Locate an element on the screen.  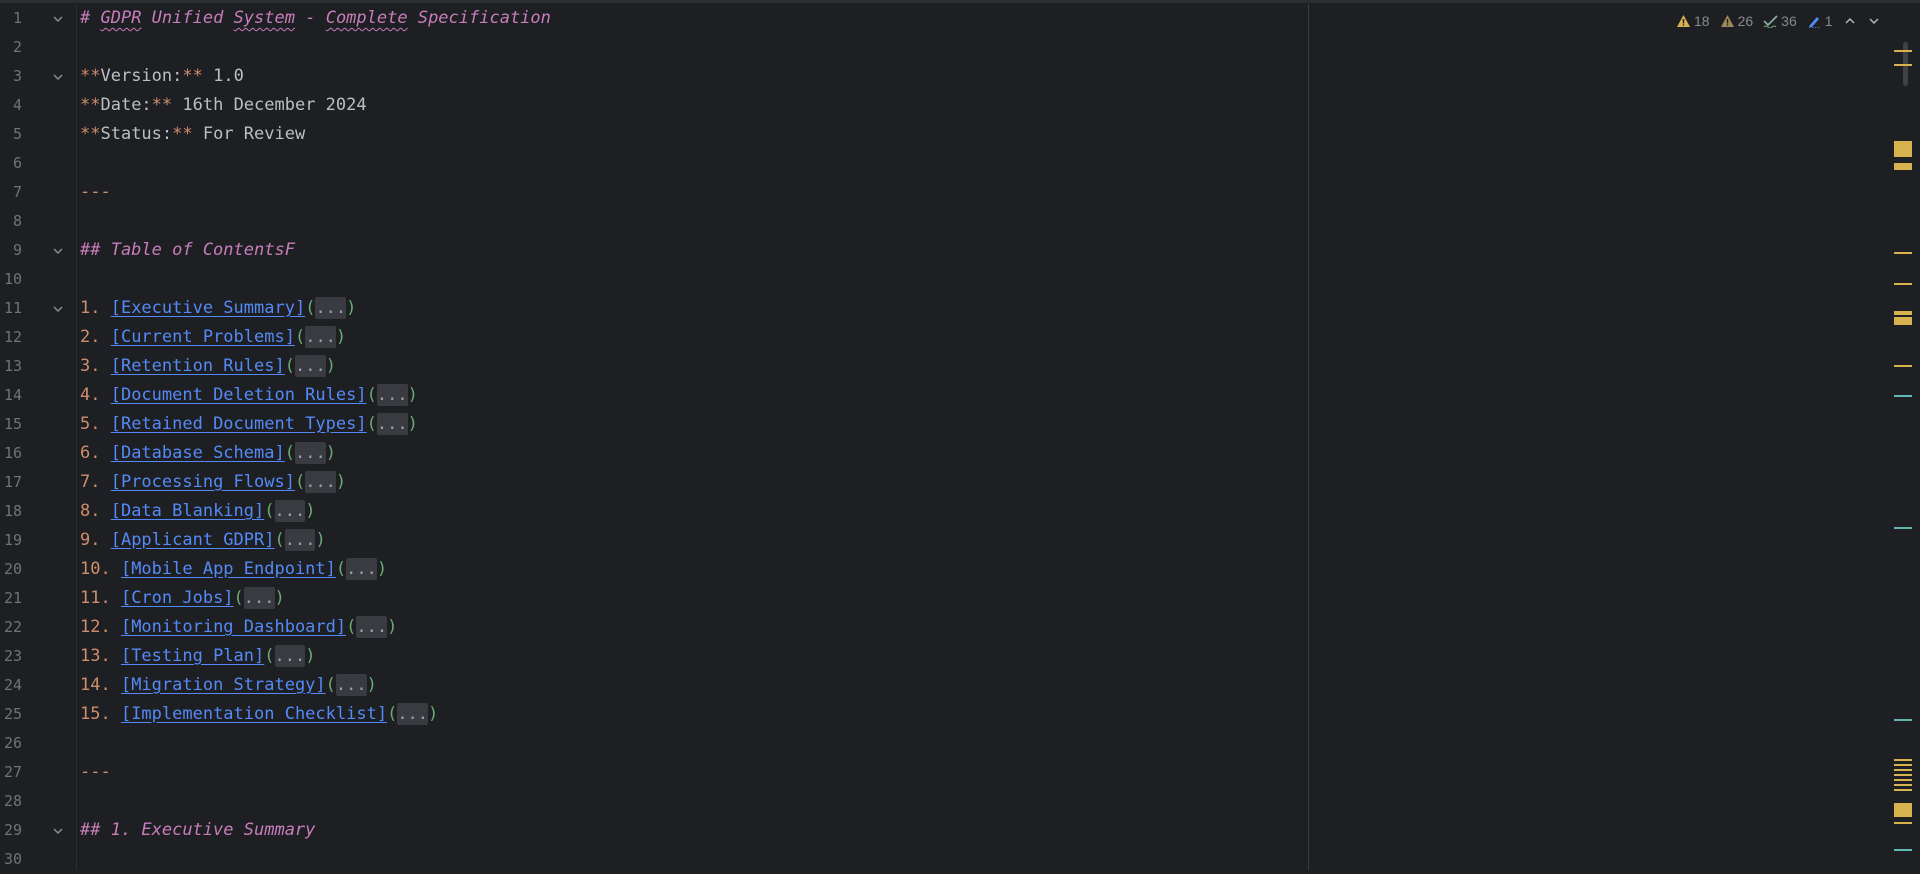
warnings-indicator: 18 is located at coordinates (1693, 21).